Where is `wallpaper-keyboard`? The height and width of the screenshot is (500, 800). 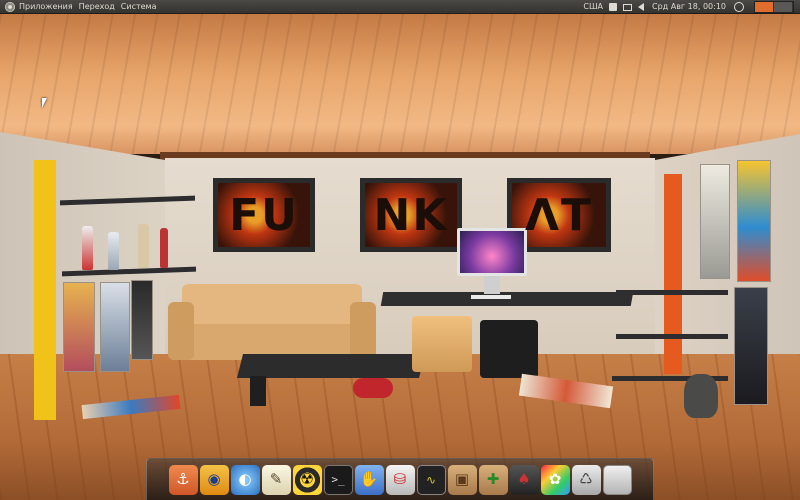 wallpaper-keyboard is located at coordinates (491, 297).